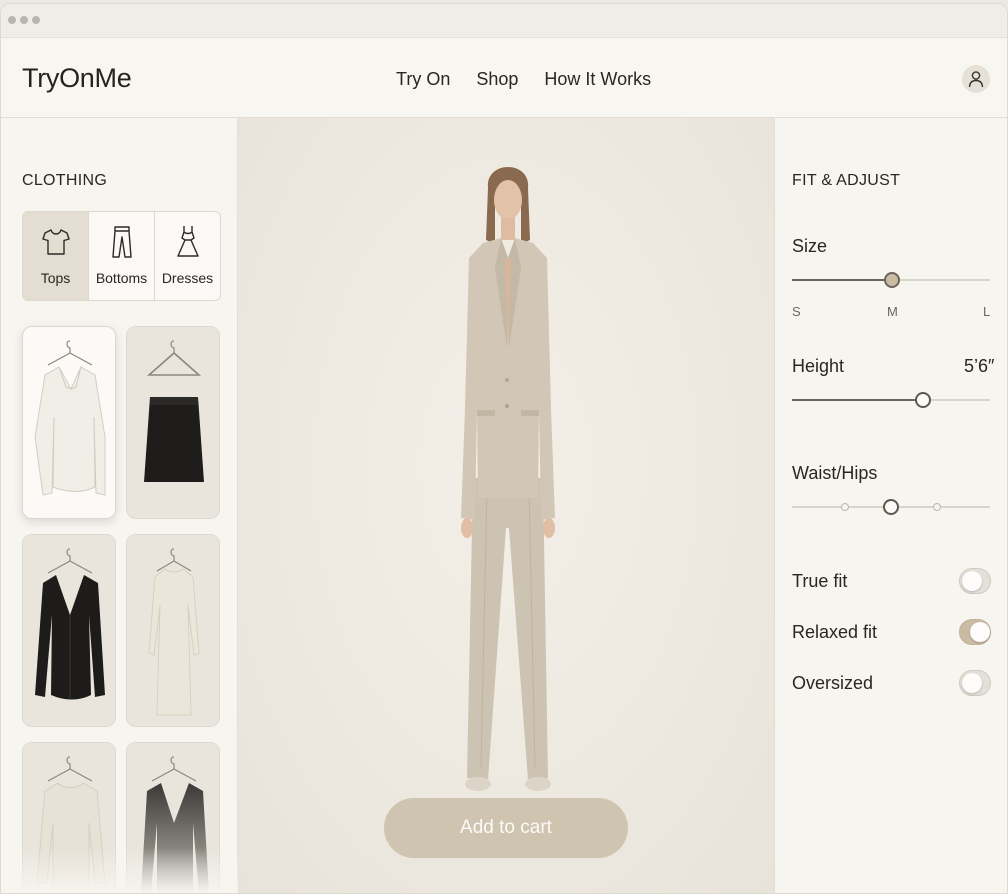 The image size is (1008, 894). Describe the element at coordinates (121, 278) in the screenshot. I see `tab-bottoms-label: Bottoms` at that location.